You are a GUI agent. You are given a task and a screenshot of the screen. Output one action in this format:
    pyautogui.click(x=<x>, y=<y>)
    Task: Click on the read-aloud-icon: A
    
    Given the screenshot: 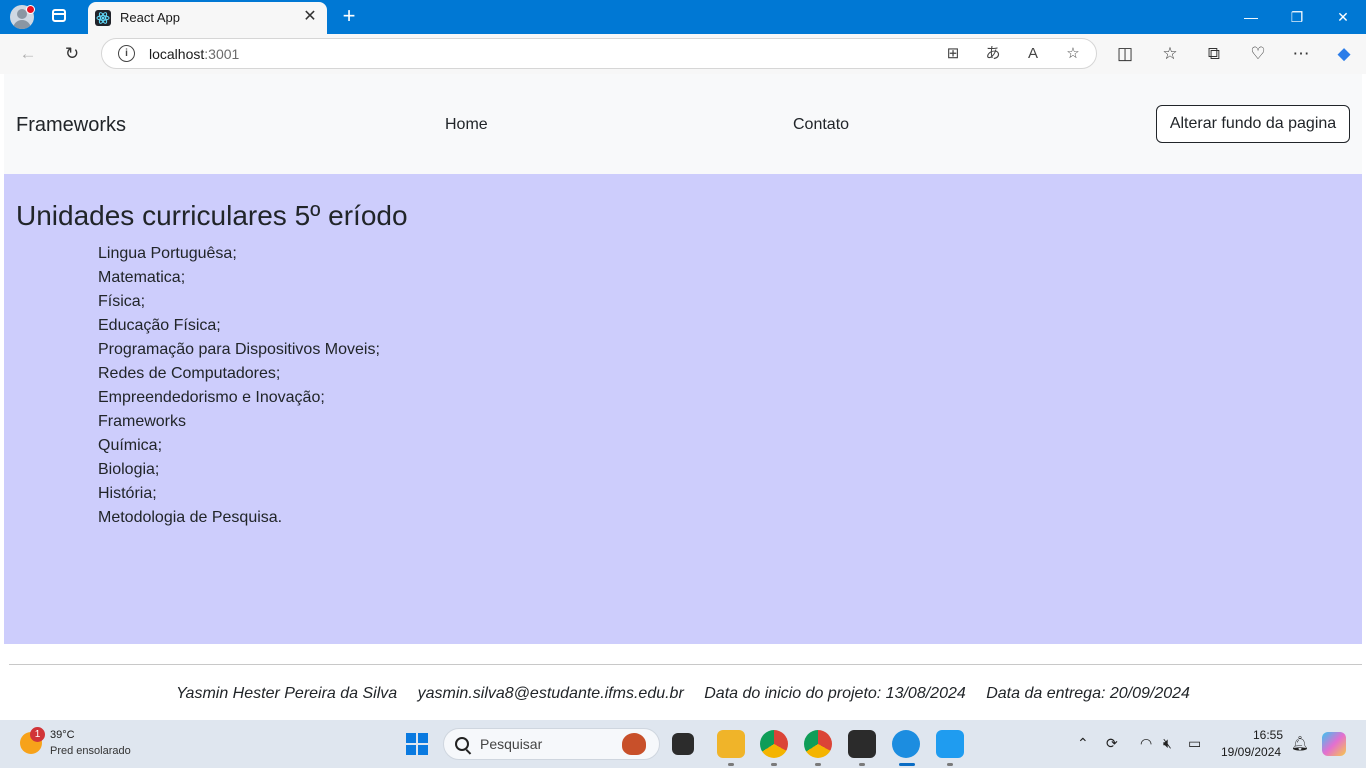 What is the action you would take?
    pyautogui.click(x=1033, y=54)
    